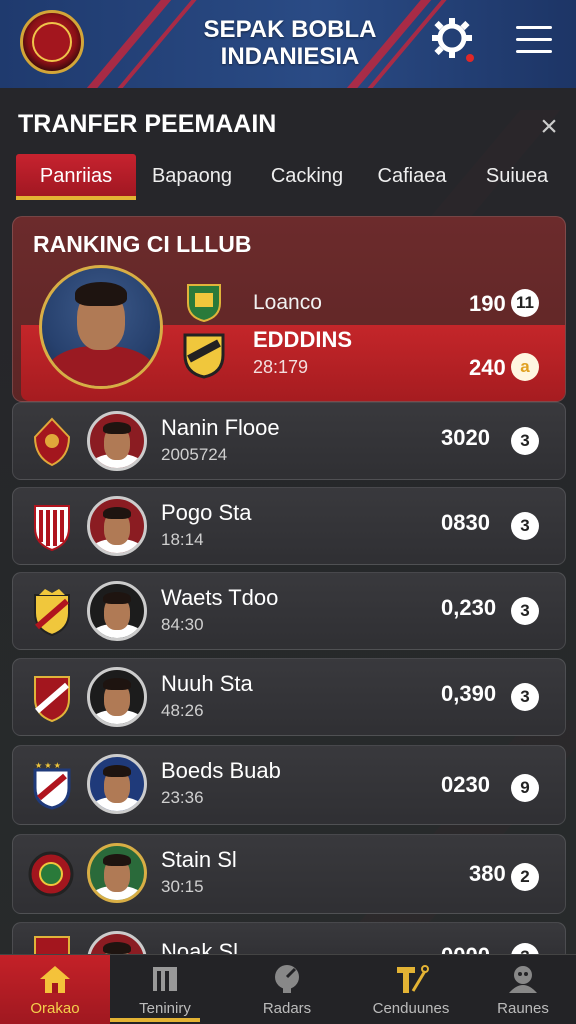 This screenshot has height=1024, width=576. Describe the element at coordinates (289, 697) in the screenshot. I see `list-item: Nuuh Sta 48:26 0,390 3` at that location.